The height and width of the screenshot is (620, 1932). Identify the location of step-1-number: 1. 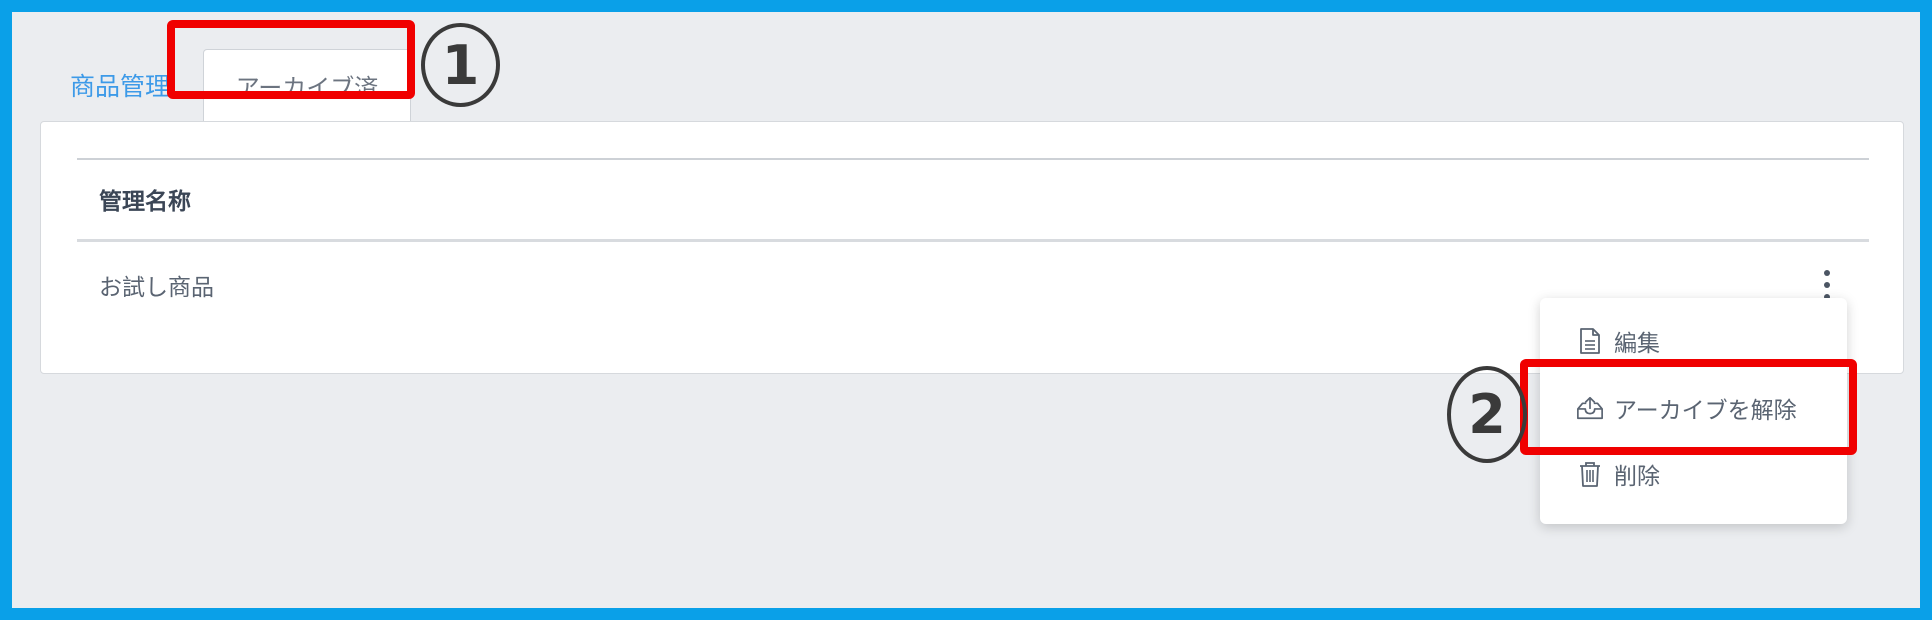
(460, 65).